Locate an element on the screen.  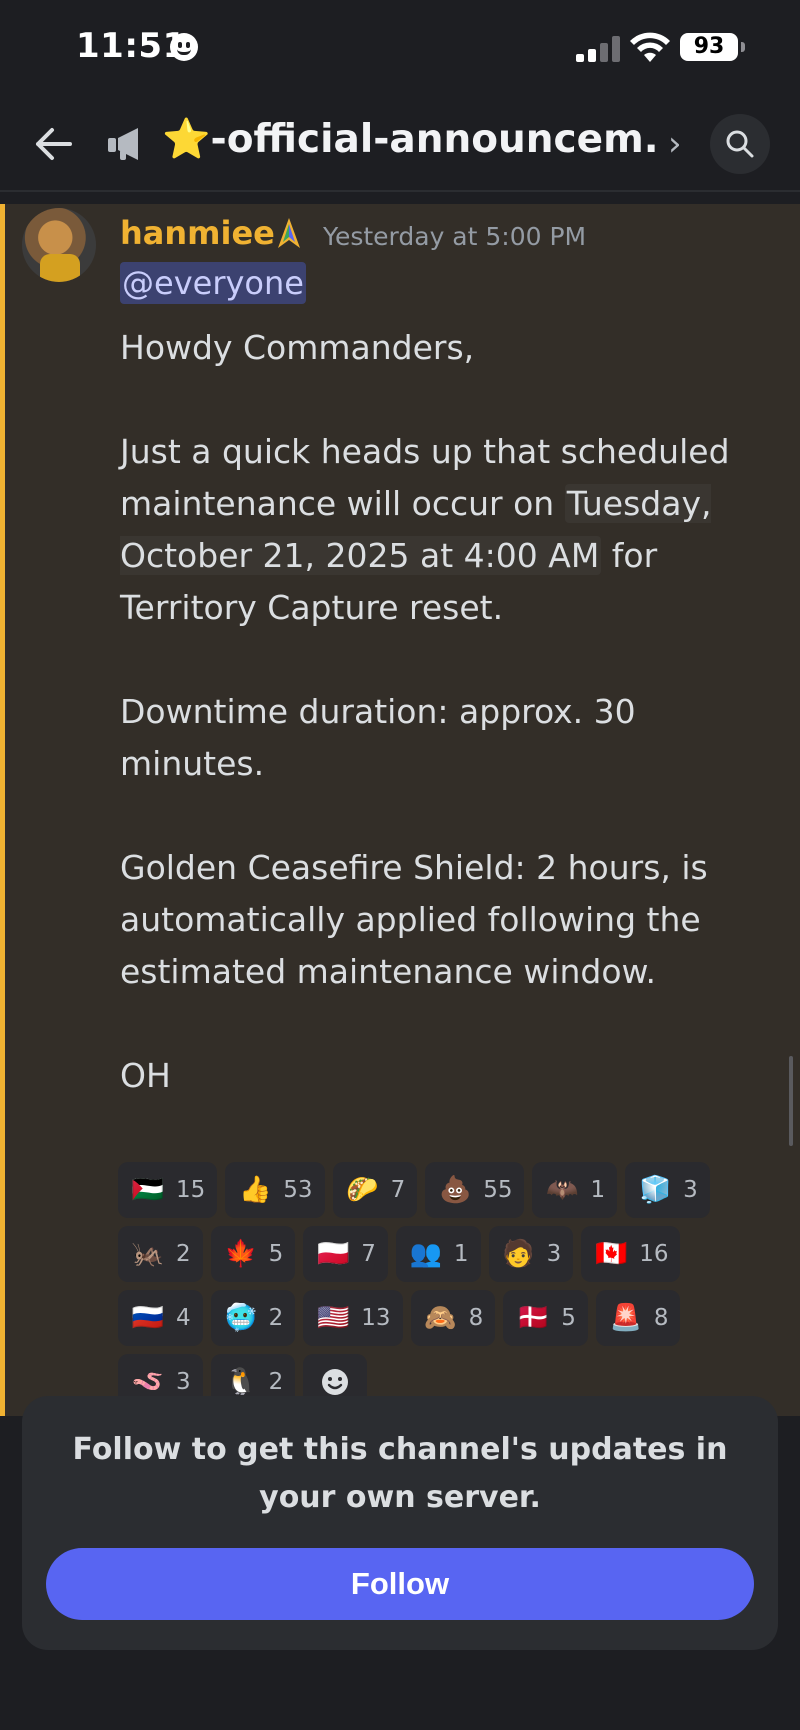
reaction-emoji-icon: 🙈 is located at coordinates (440, 1318).